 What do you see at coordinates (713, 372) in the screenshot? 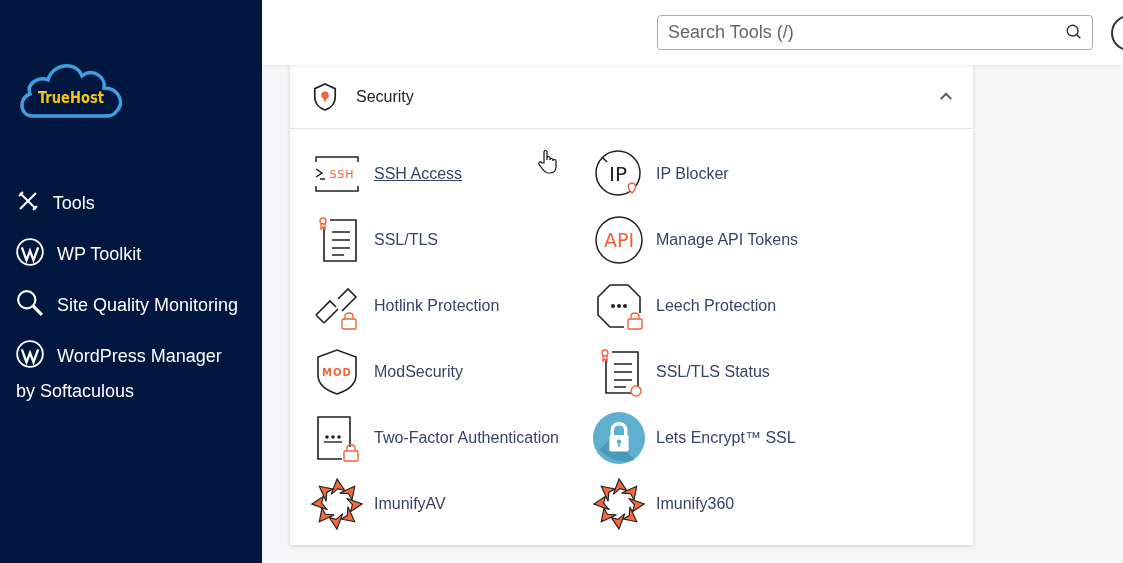
I see `tool-link: SSL/TLS Status` at bounding box center [713, 372].